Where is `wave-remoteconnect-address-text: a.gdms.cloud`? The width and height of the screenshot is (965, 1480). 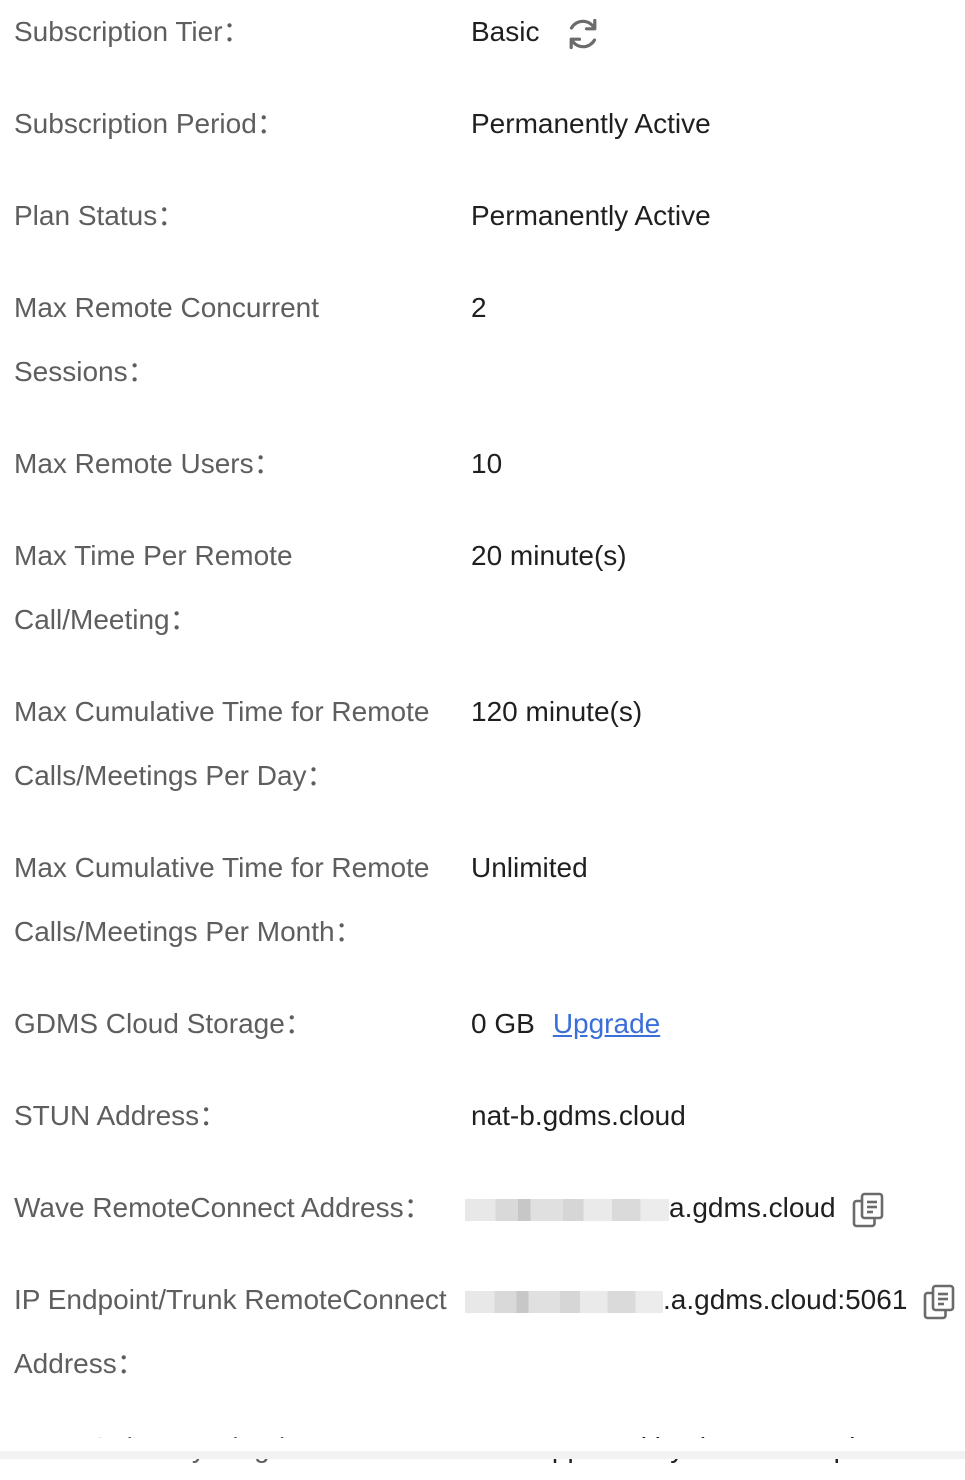
wave-remoteconnect-address-text: a.gdms.cloud is located at coordinates (752, 1207).